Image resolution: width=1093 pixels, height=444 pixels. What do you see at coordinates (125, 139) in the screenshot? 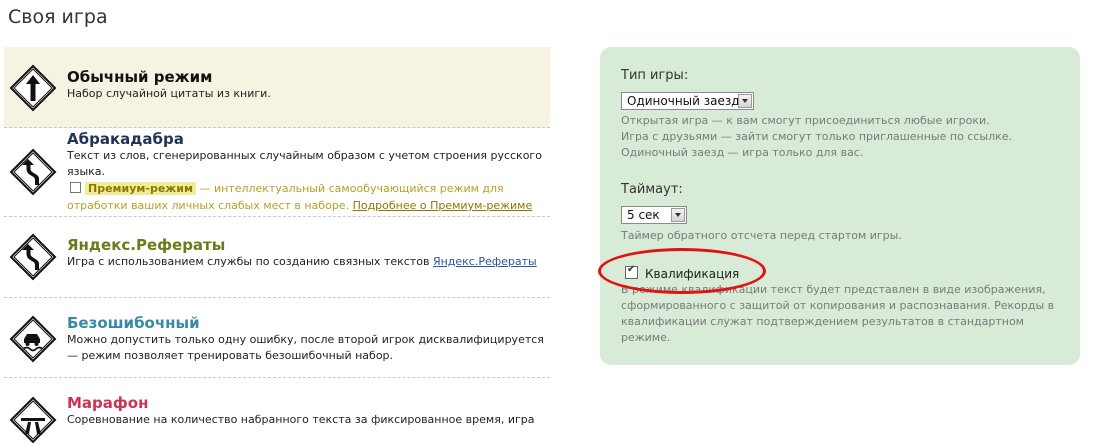
I see `mode-title: Абракадабра` at bounding box center [125, 139].